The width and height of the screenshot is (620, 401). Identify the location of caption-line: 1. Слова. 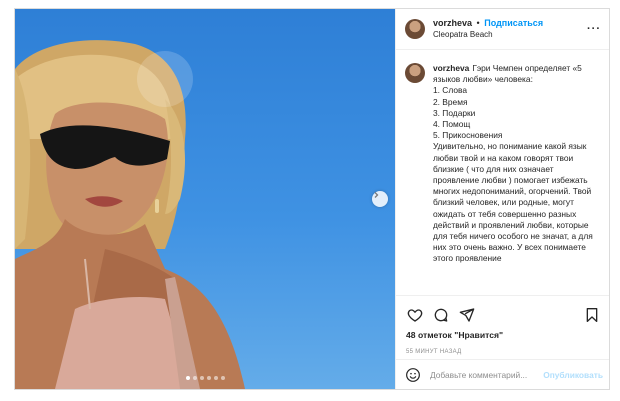
(450, 90).